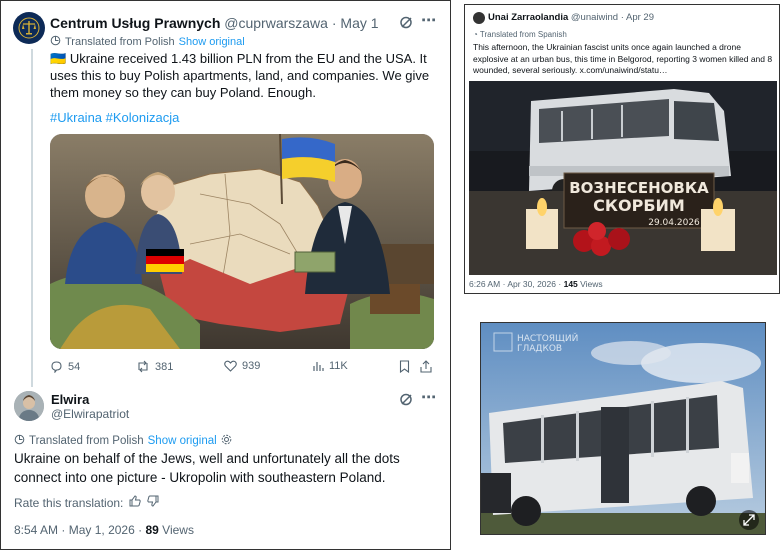 The width and height of the screenshot is (783, 550). What do you see at coordinates (182, 441) in the screenshot?
I see `tweet2-show-original-link: Show original` at bounding box center [182, 441].